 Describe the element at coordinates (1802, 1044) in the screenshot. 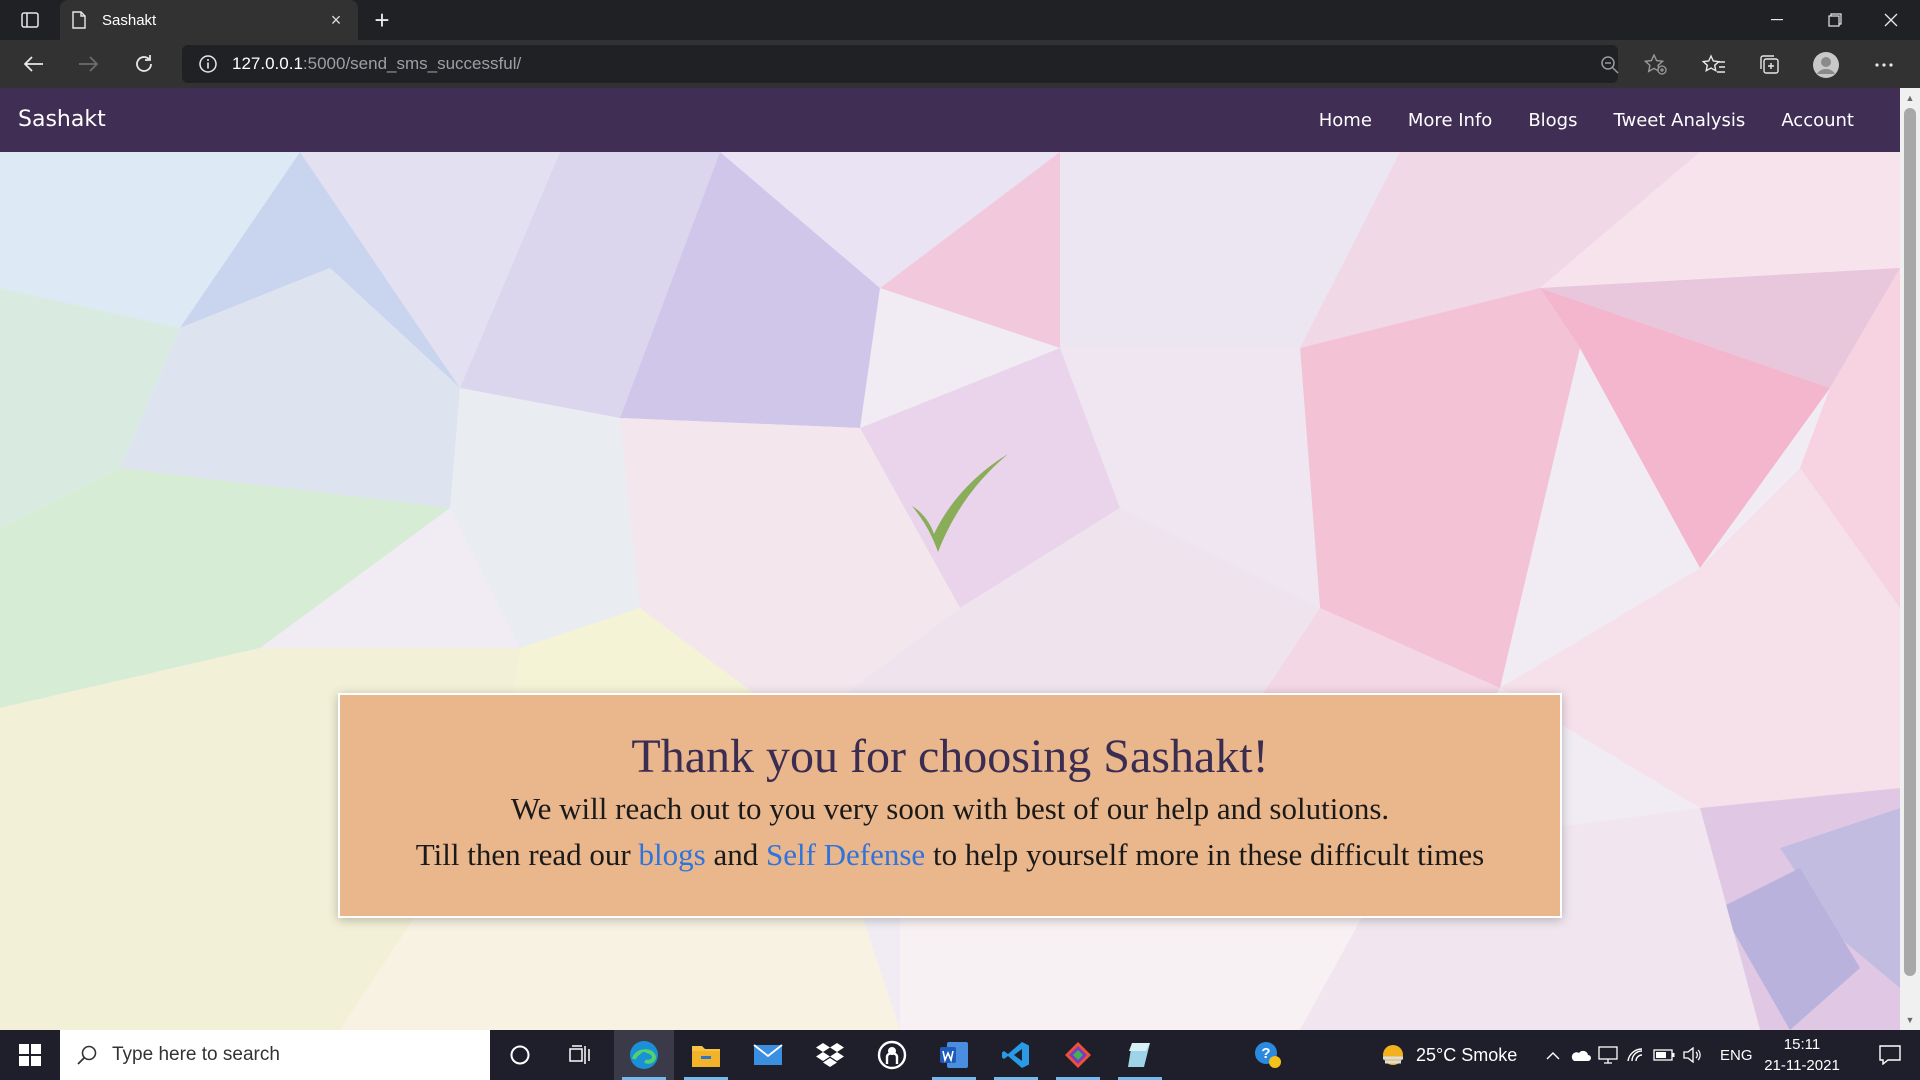

I see `clock-time: 15:11` at that location.